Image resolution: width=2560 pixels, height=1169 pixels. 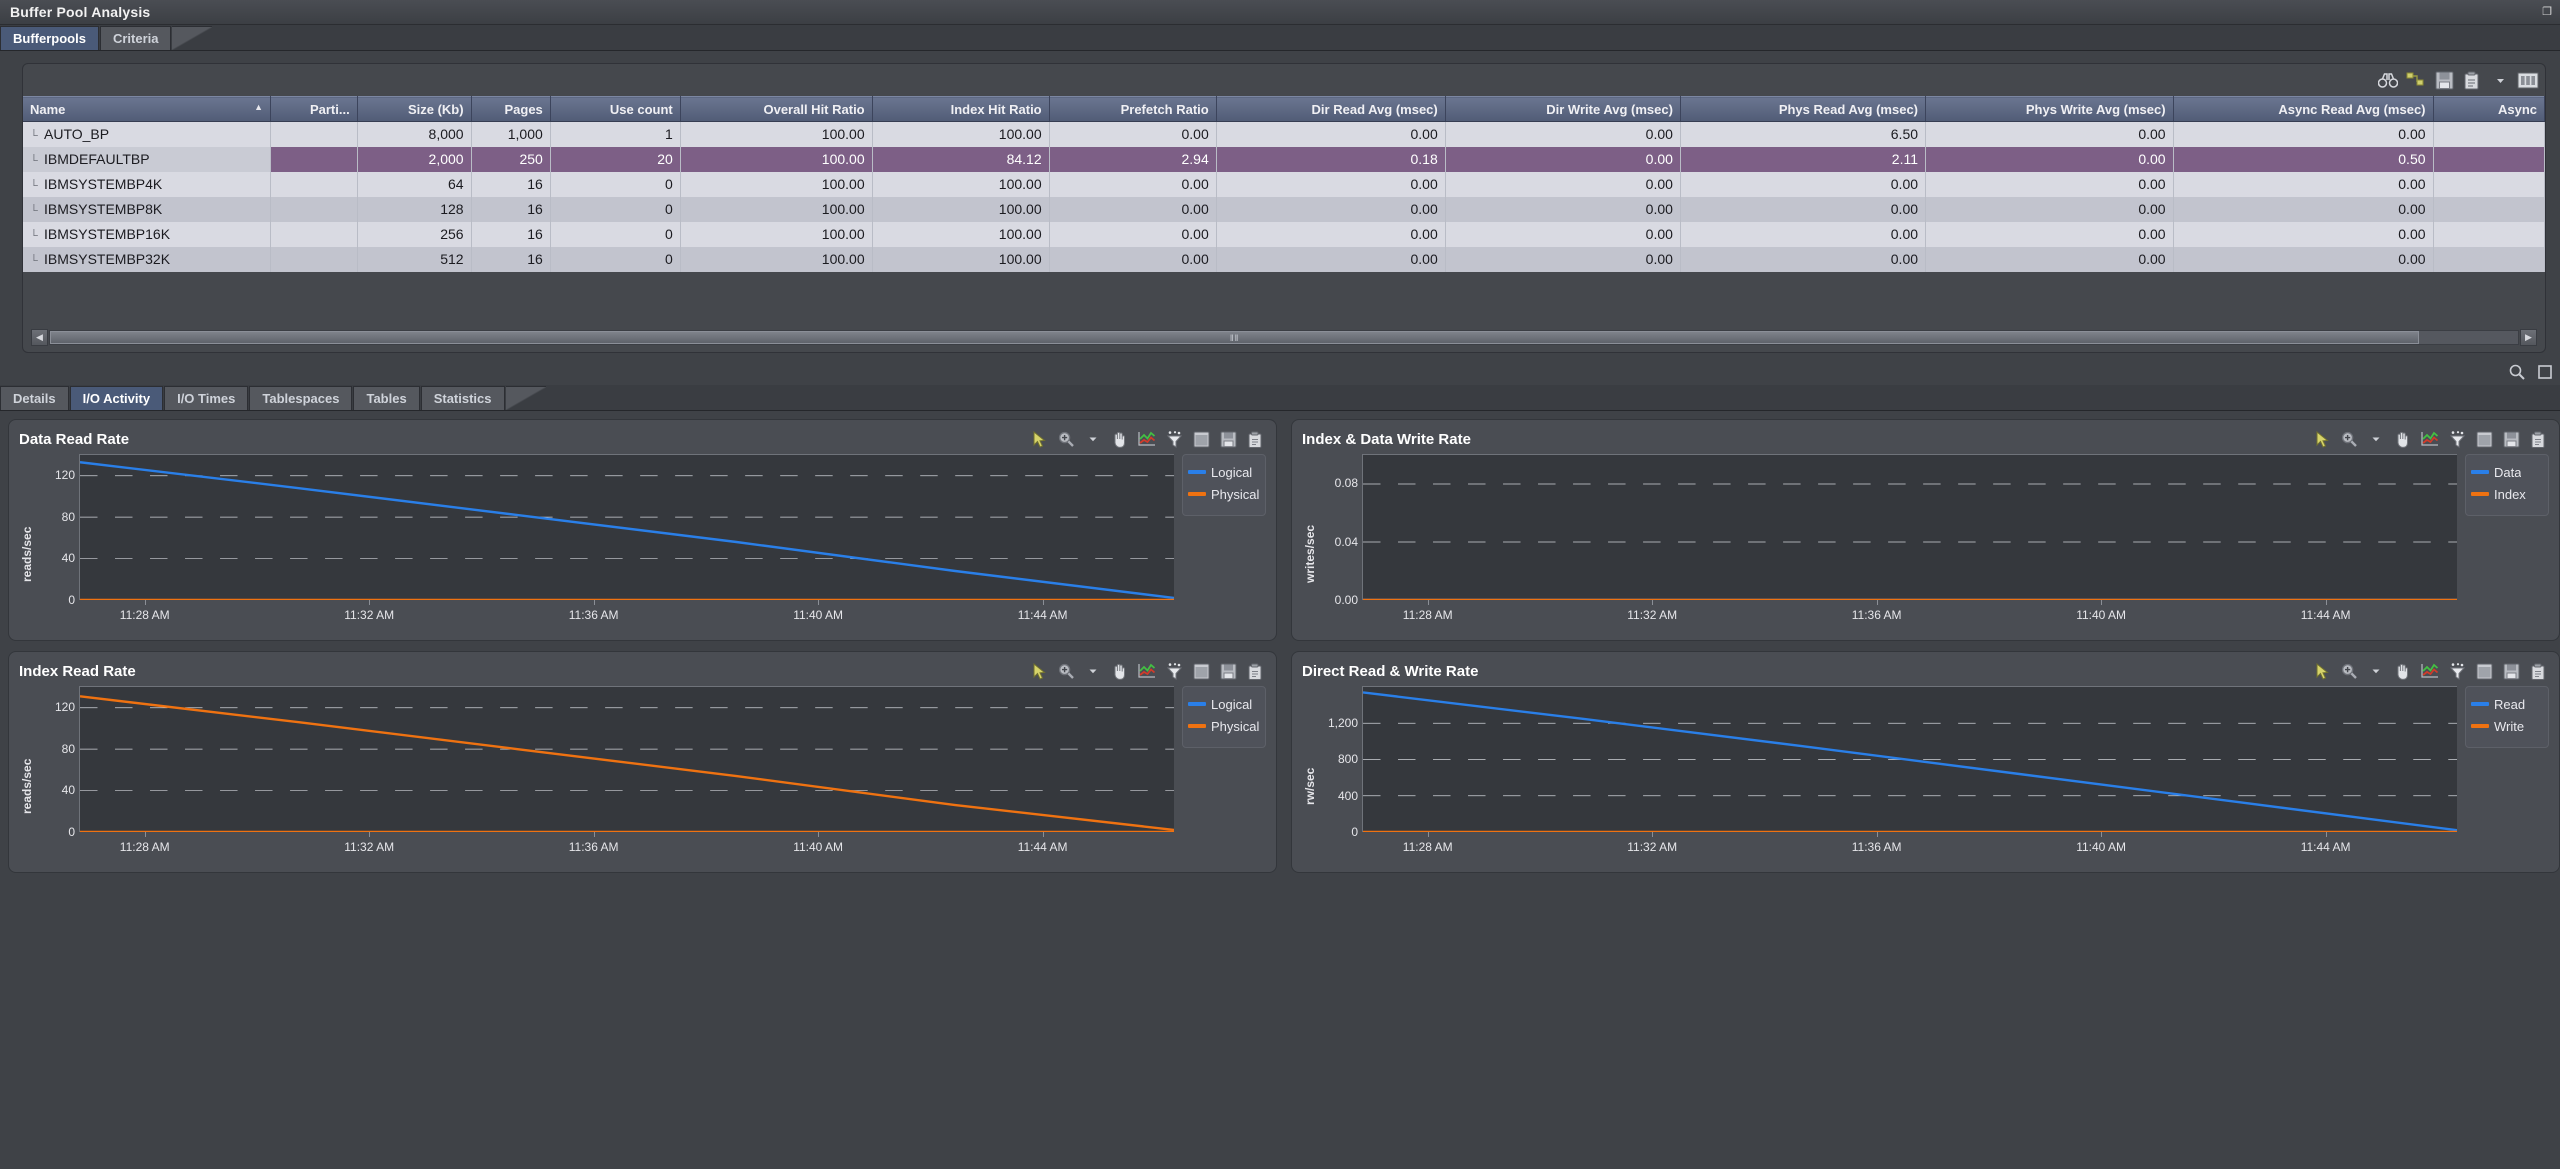 What do you see at coordinates (2507, 704) in the screenshot?
I see `legend-entry: Read` at bounding box center [2507, 704].